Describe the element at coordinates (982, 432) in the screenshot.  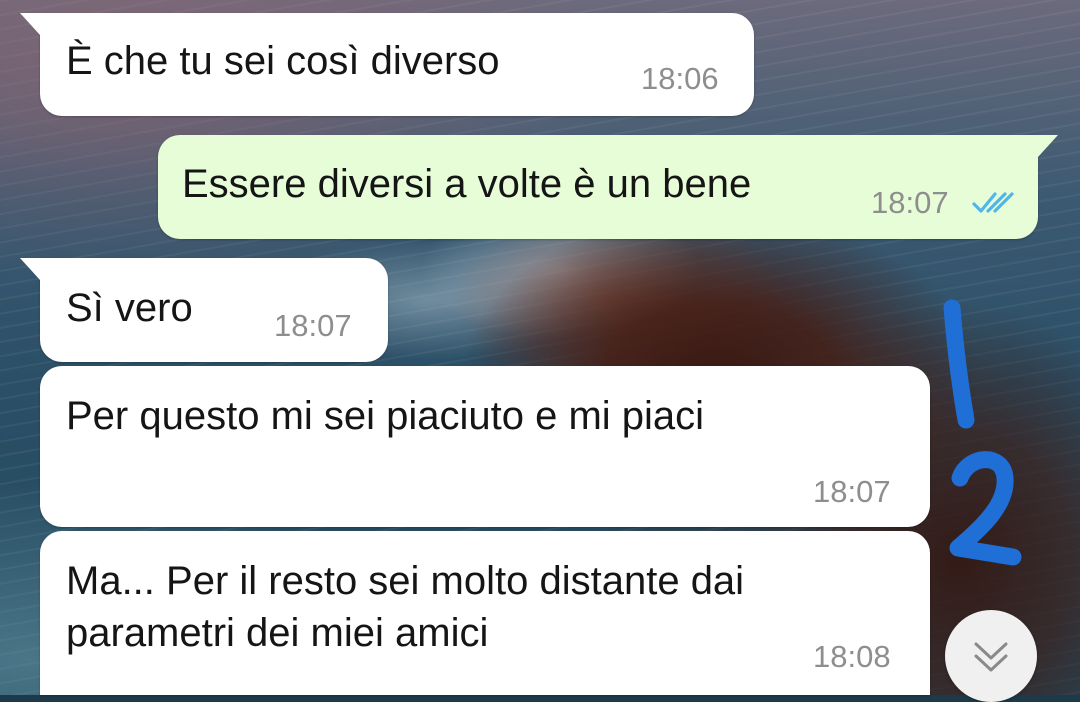
I see `handwritten-annotations` at that location.